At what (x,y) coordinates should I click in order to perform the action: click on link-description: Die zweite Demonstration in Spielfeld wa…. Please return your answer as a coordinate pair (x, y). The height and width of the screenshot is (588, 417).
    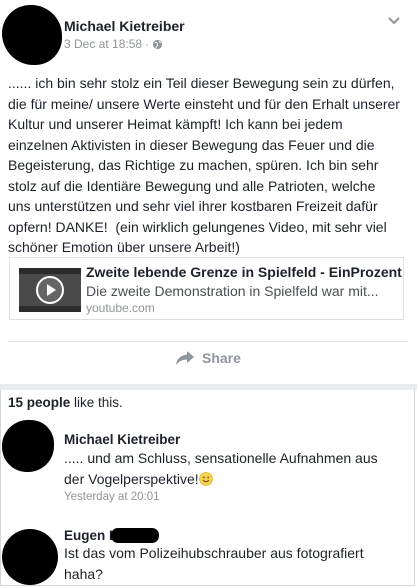
    Looking at the image, I should click on (232, 291).